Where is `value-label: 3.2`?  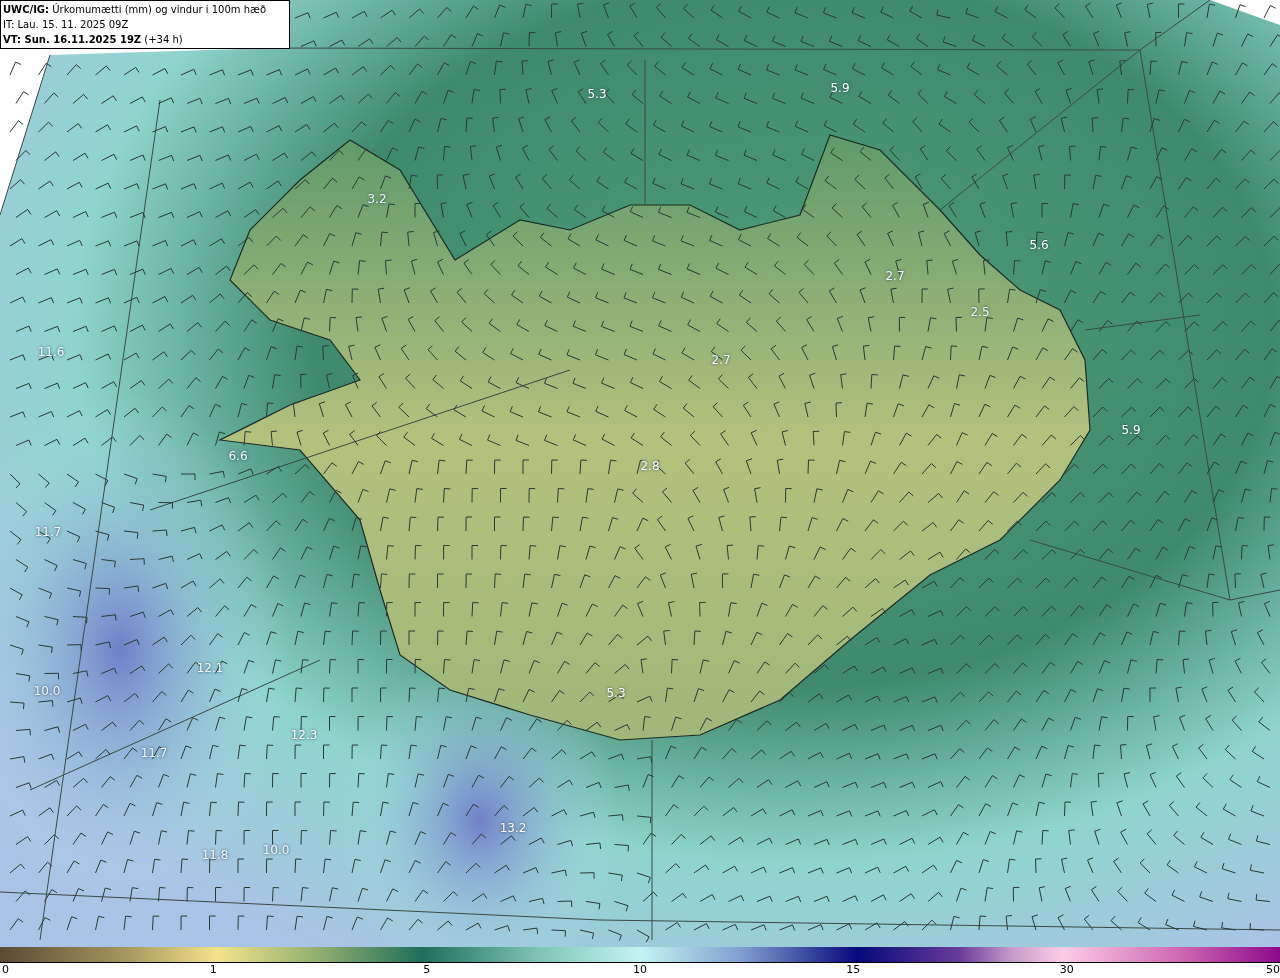 value-label: 3.2 is located at coordinates (377, 199).